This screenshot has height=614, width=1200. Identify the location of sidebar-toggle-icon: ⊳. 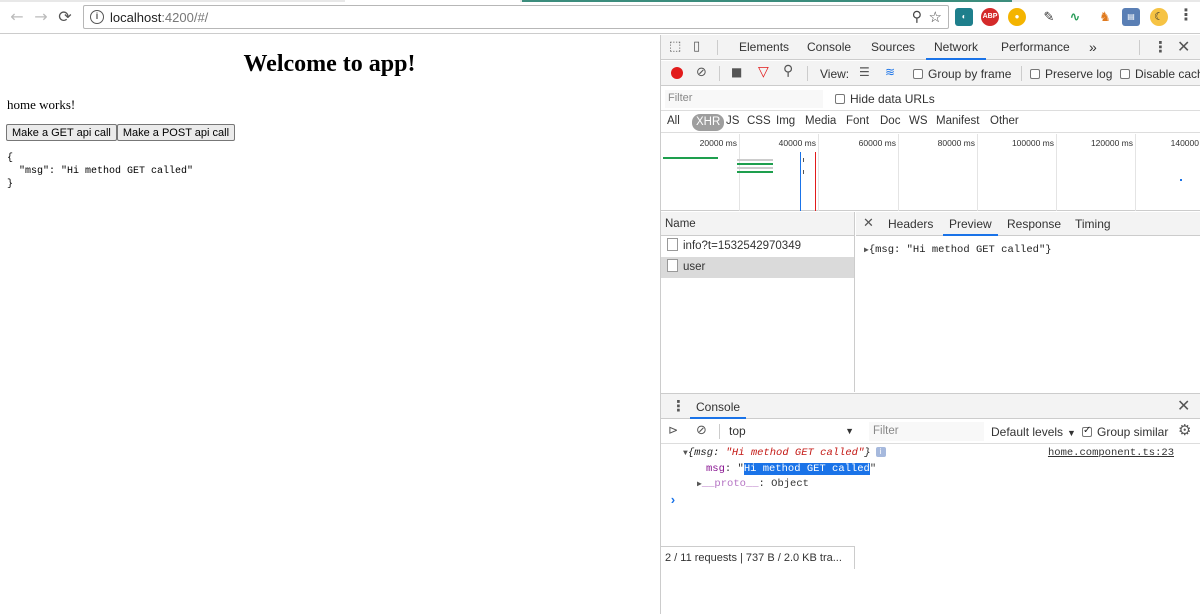
(673, 430).